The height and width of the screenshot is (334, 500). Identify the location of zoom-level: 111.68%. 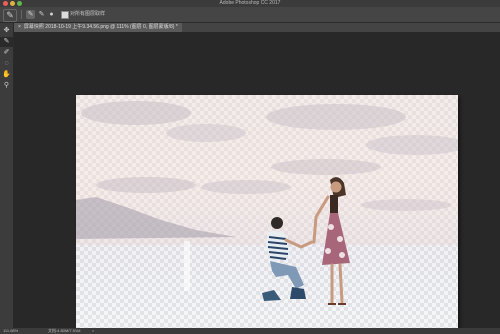
(10, 331).